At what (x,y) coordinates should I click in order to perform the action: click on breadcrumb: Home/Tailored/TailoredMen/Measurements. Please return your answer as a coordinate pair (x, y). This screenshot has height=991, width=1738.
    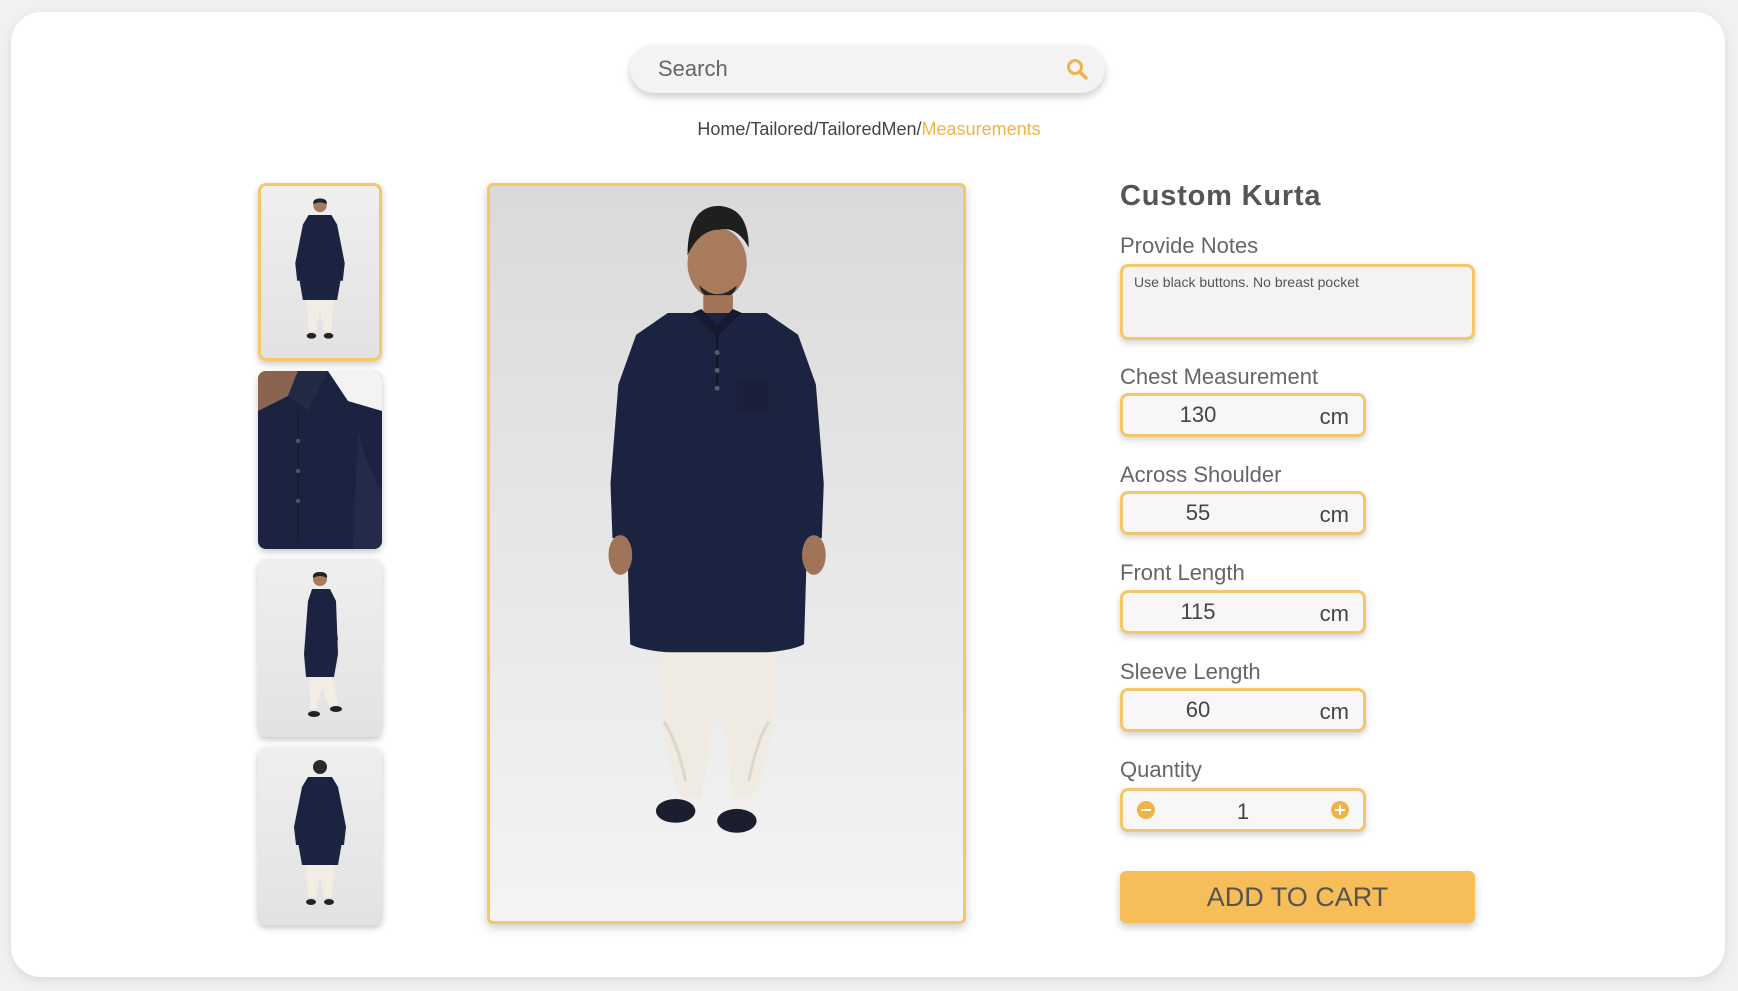
    Looking at the image, I should click on (869, 129).